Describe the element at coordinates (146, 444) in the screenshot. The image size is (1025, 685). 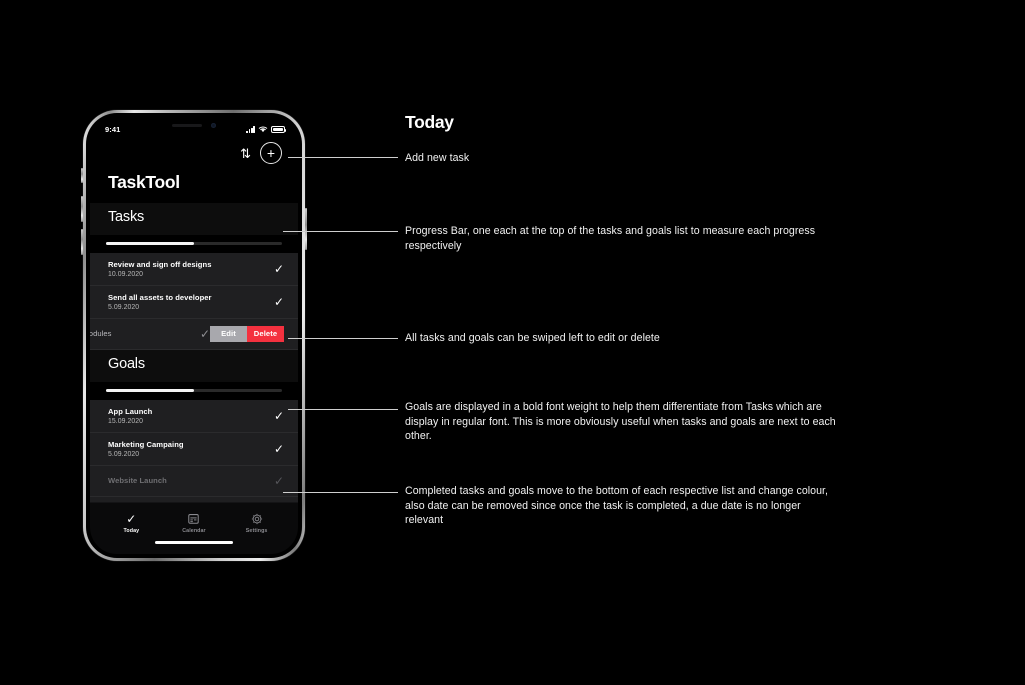
I see `goal-title: Marketing Campaing` at that location.